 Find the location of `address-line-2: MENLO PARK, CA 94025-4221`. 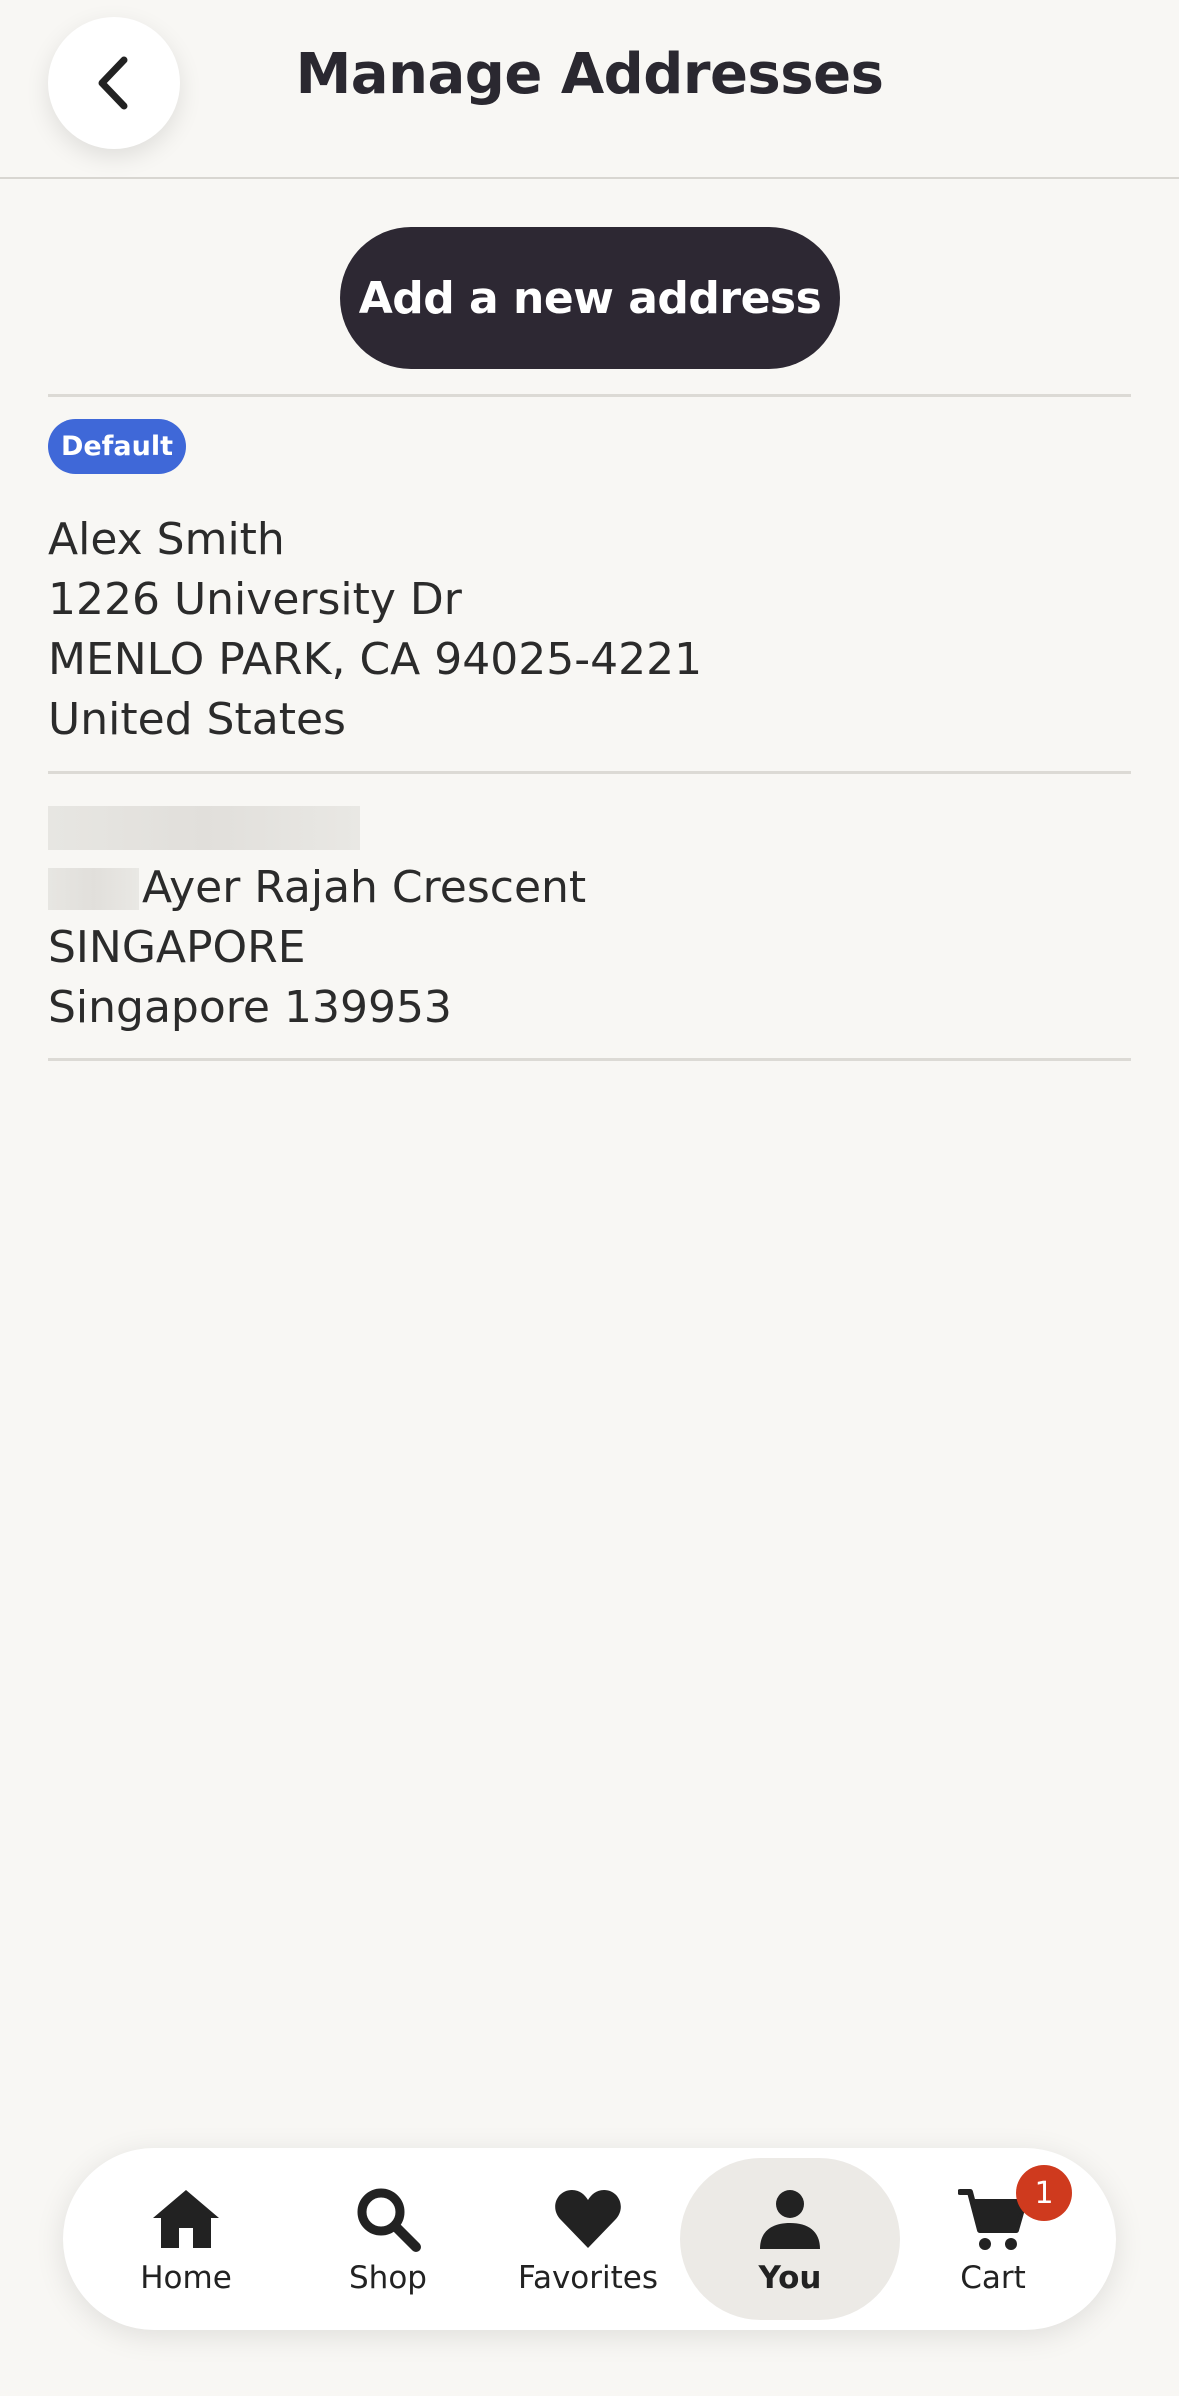

address-line-2: MENLO PARK, CA 94025-4221 is located at coordinates (375, 659).